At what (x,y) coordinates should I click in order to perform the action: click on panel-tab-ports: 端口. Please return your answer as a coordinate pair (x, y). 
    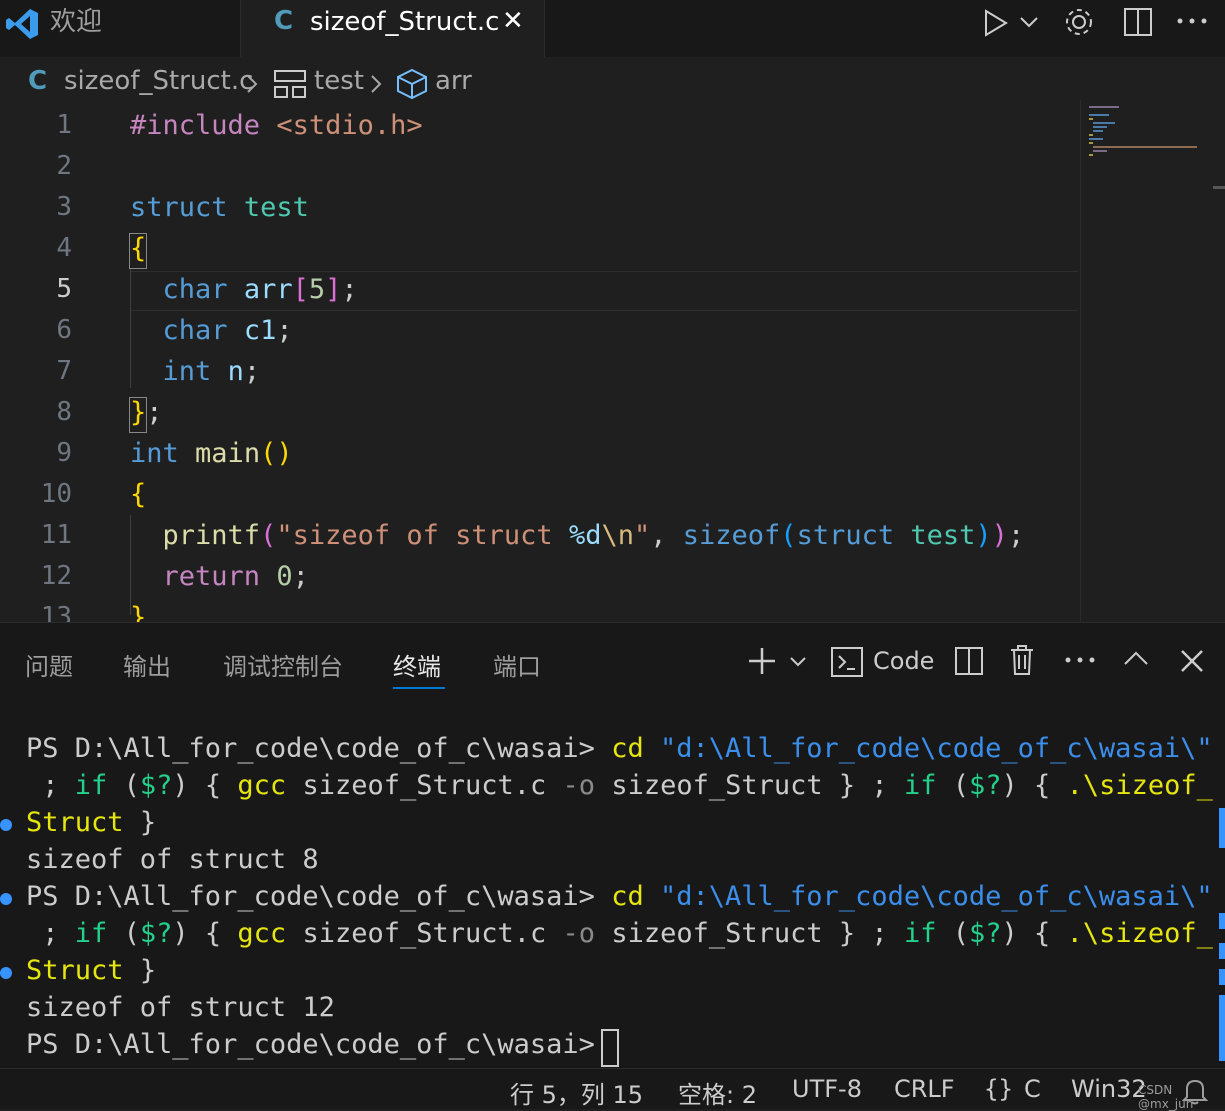
    Looking at the image, I should click on (517, 664).